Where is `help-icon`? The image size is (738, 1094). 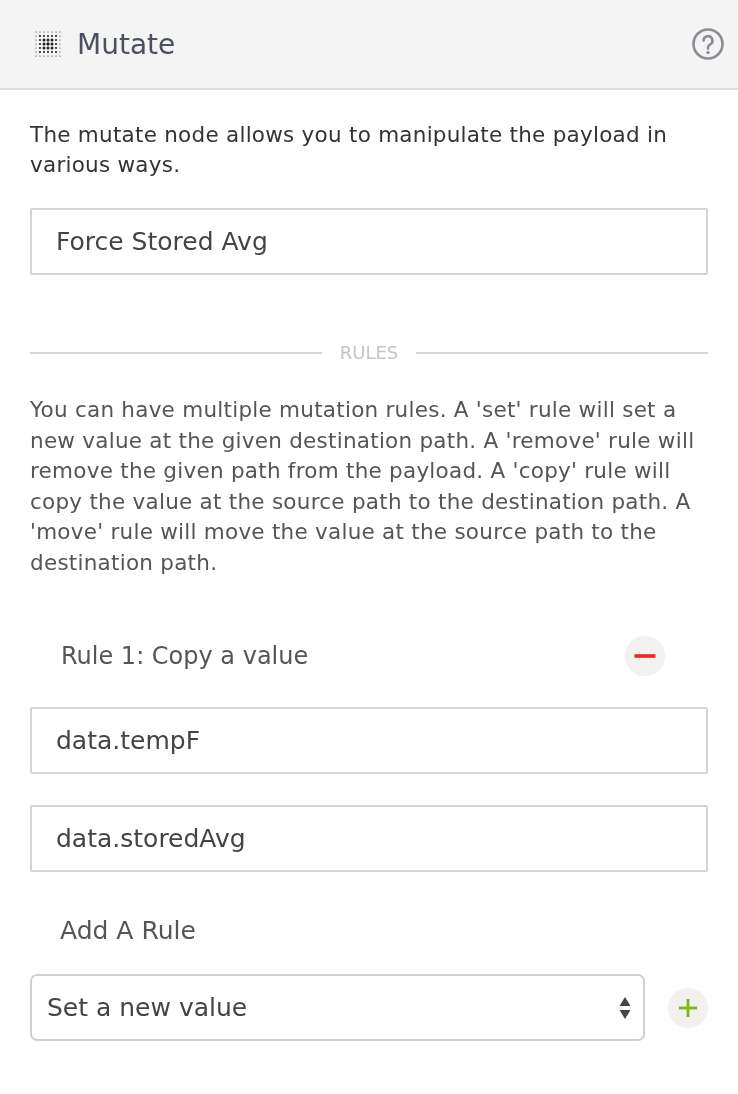 help-icon is located at coordinates (708, 44).